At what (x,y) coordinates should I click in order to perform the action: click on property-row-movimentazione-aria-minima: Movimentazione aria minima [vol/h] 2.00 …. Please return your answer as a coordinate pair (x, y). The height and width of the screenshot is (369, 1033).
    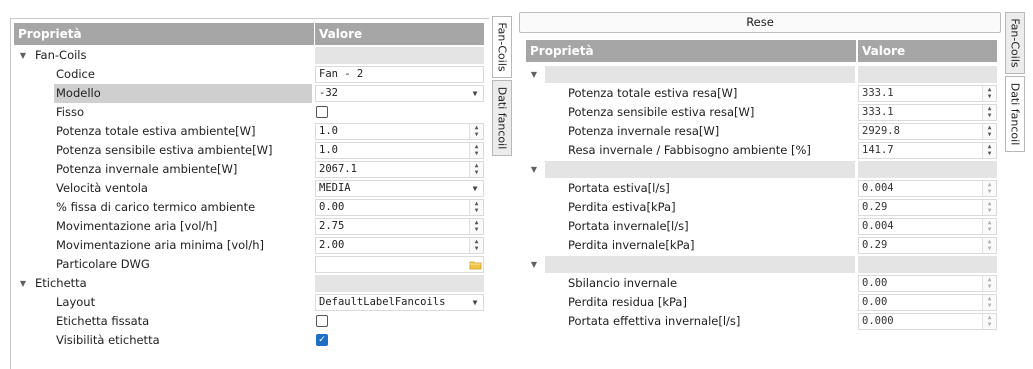
    Looking at the image, I should click on (250, 245).